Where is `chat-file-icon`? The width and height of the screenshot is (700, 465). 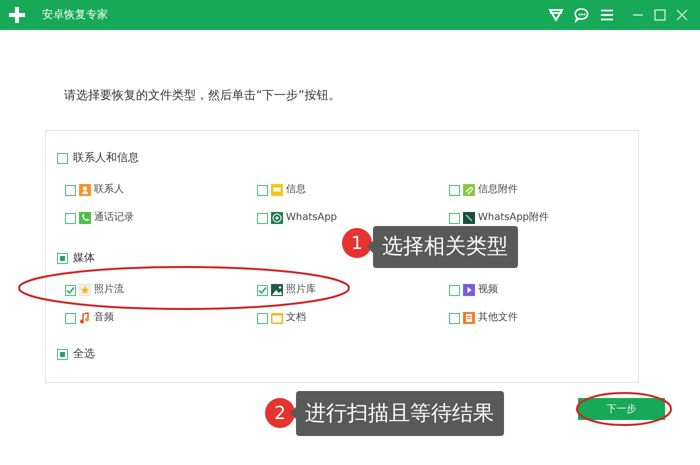 chat-file-icon is located at coordinates (469, 218).